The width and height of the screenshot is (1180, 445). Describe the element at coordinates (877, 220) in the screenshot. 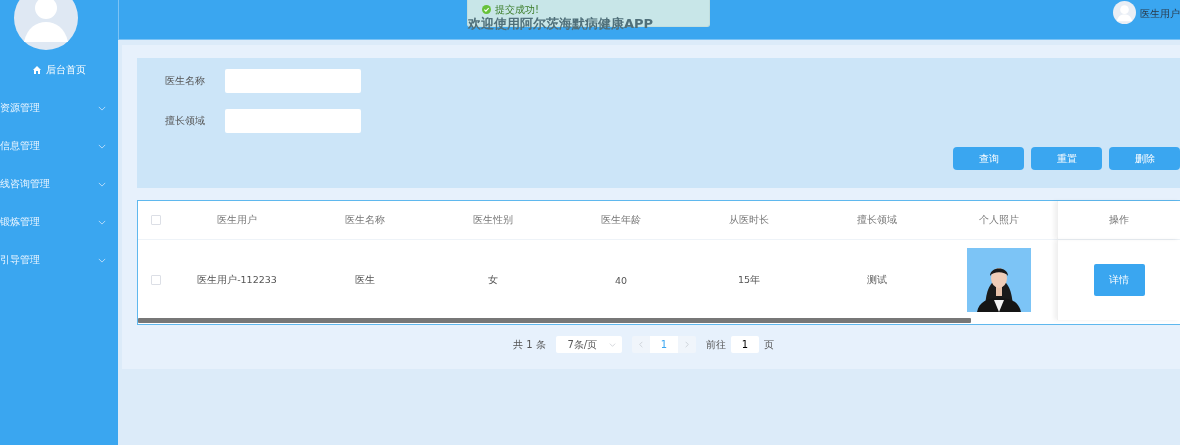

I see `column-header: 擅长领域` at that location.